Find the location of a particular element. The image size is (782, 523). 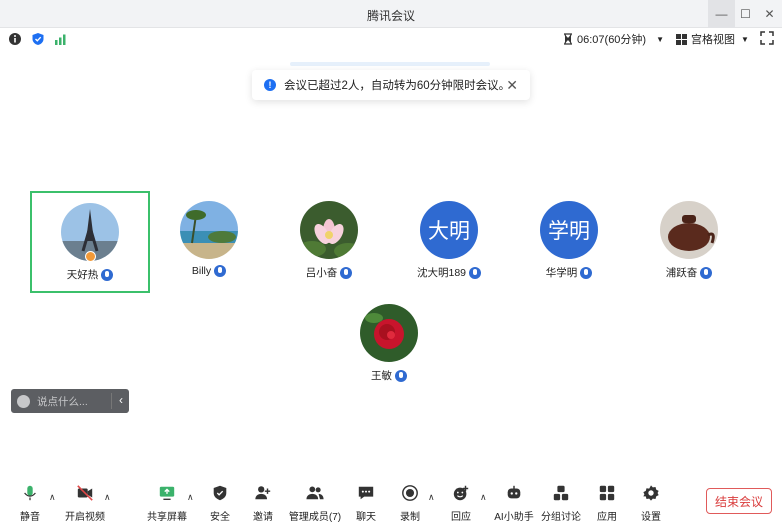

camera-off-icon is located at coordinates (85, 493).